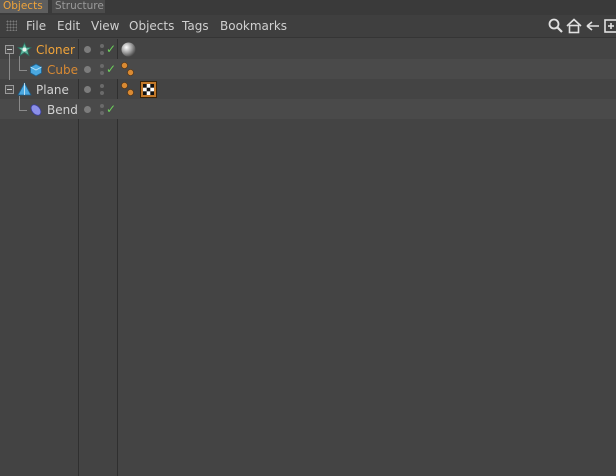  What do you see at coordinates (253, 26) in the screenshot?
I see `menu-bookmarks: Bookmarks` at bounding box center [253, 26].